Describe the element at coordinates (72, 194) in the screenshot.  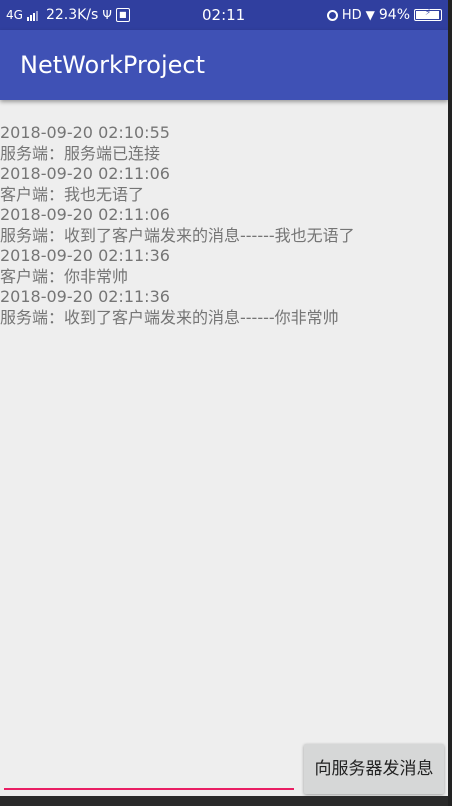
I see `log-message: 客户端：我也无语了` at that location.